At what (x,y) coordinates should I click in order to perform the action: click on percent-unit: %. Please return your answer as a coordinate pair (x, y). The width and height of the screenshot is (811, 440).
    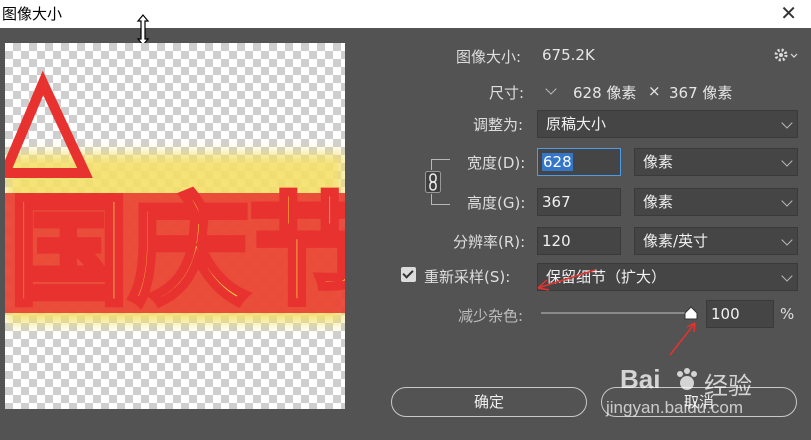
    Looking at the image, I should click on (787, 314).